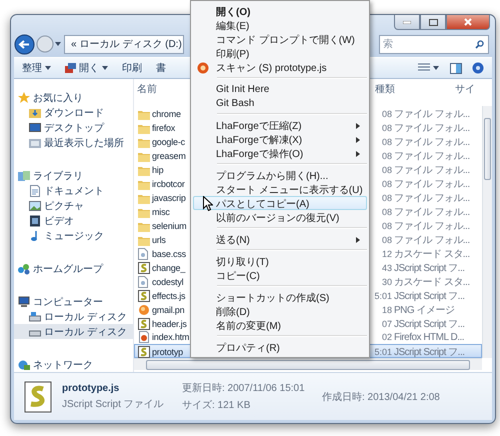 The image size is (500, 436). I want to click on file-type: PNG イメージ, so click(425, 310).